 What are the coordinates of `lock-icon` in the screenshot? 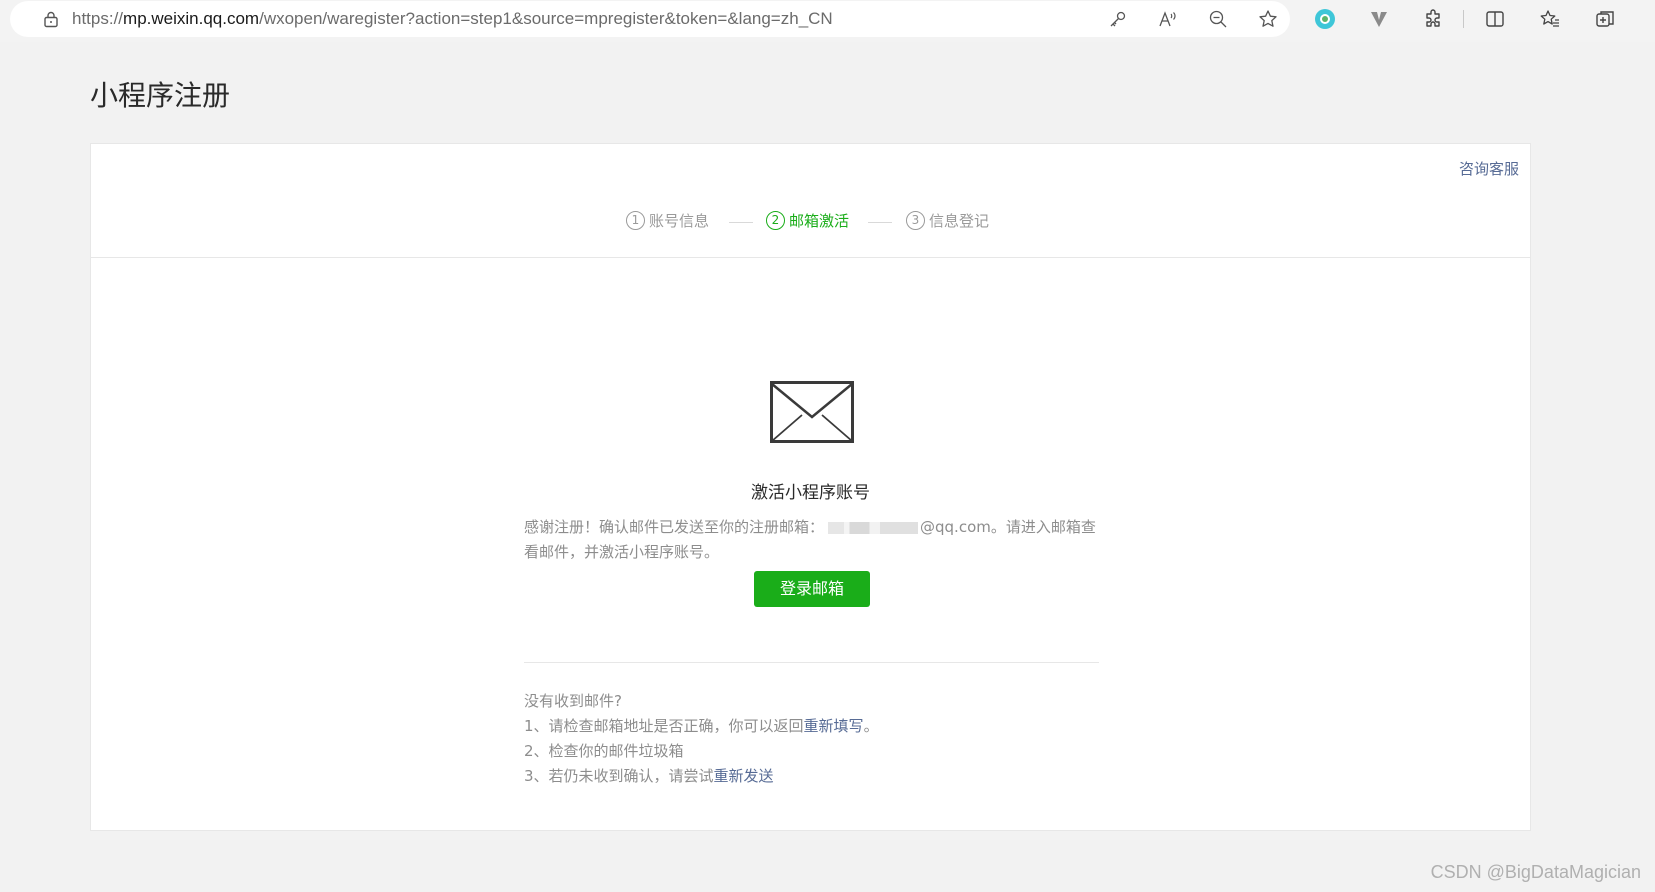 It's located at (51, 19).